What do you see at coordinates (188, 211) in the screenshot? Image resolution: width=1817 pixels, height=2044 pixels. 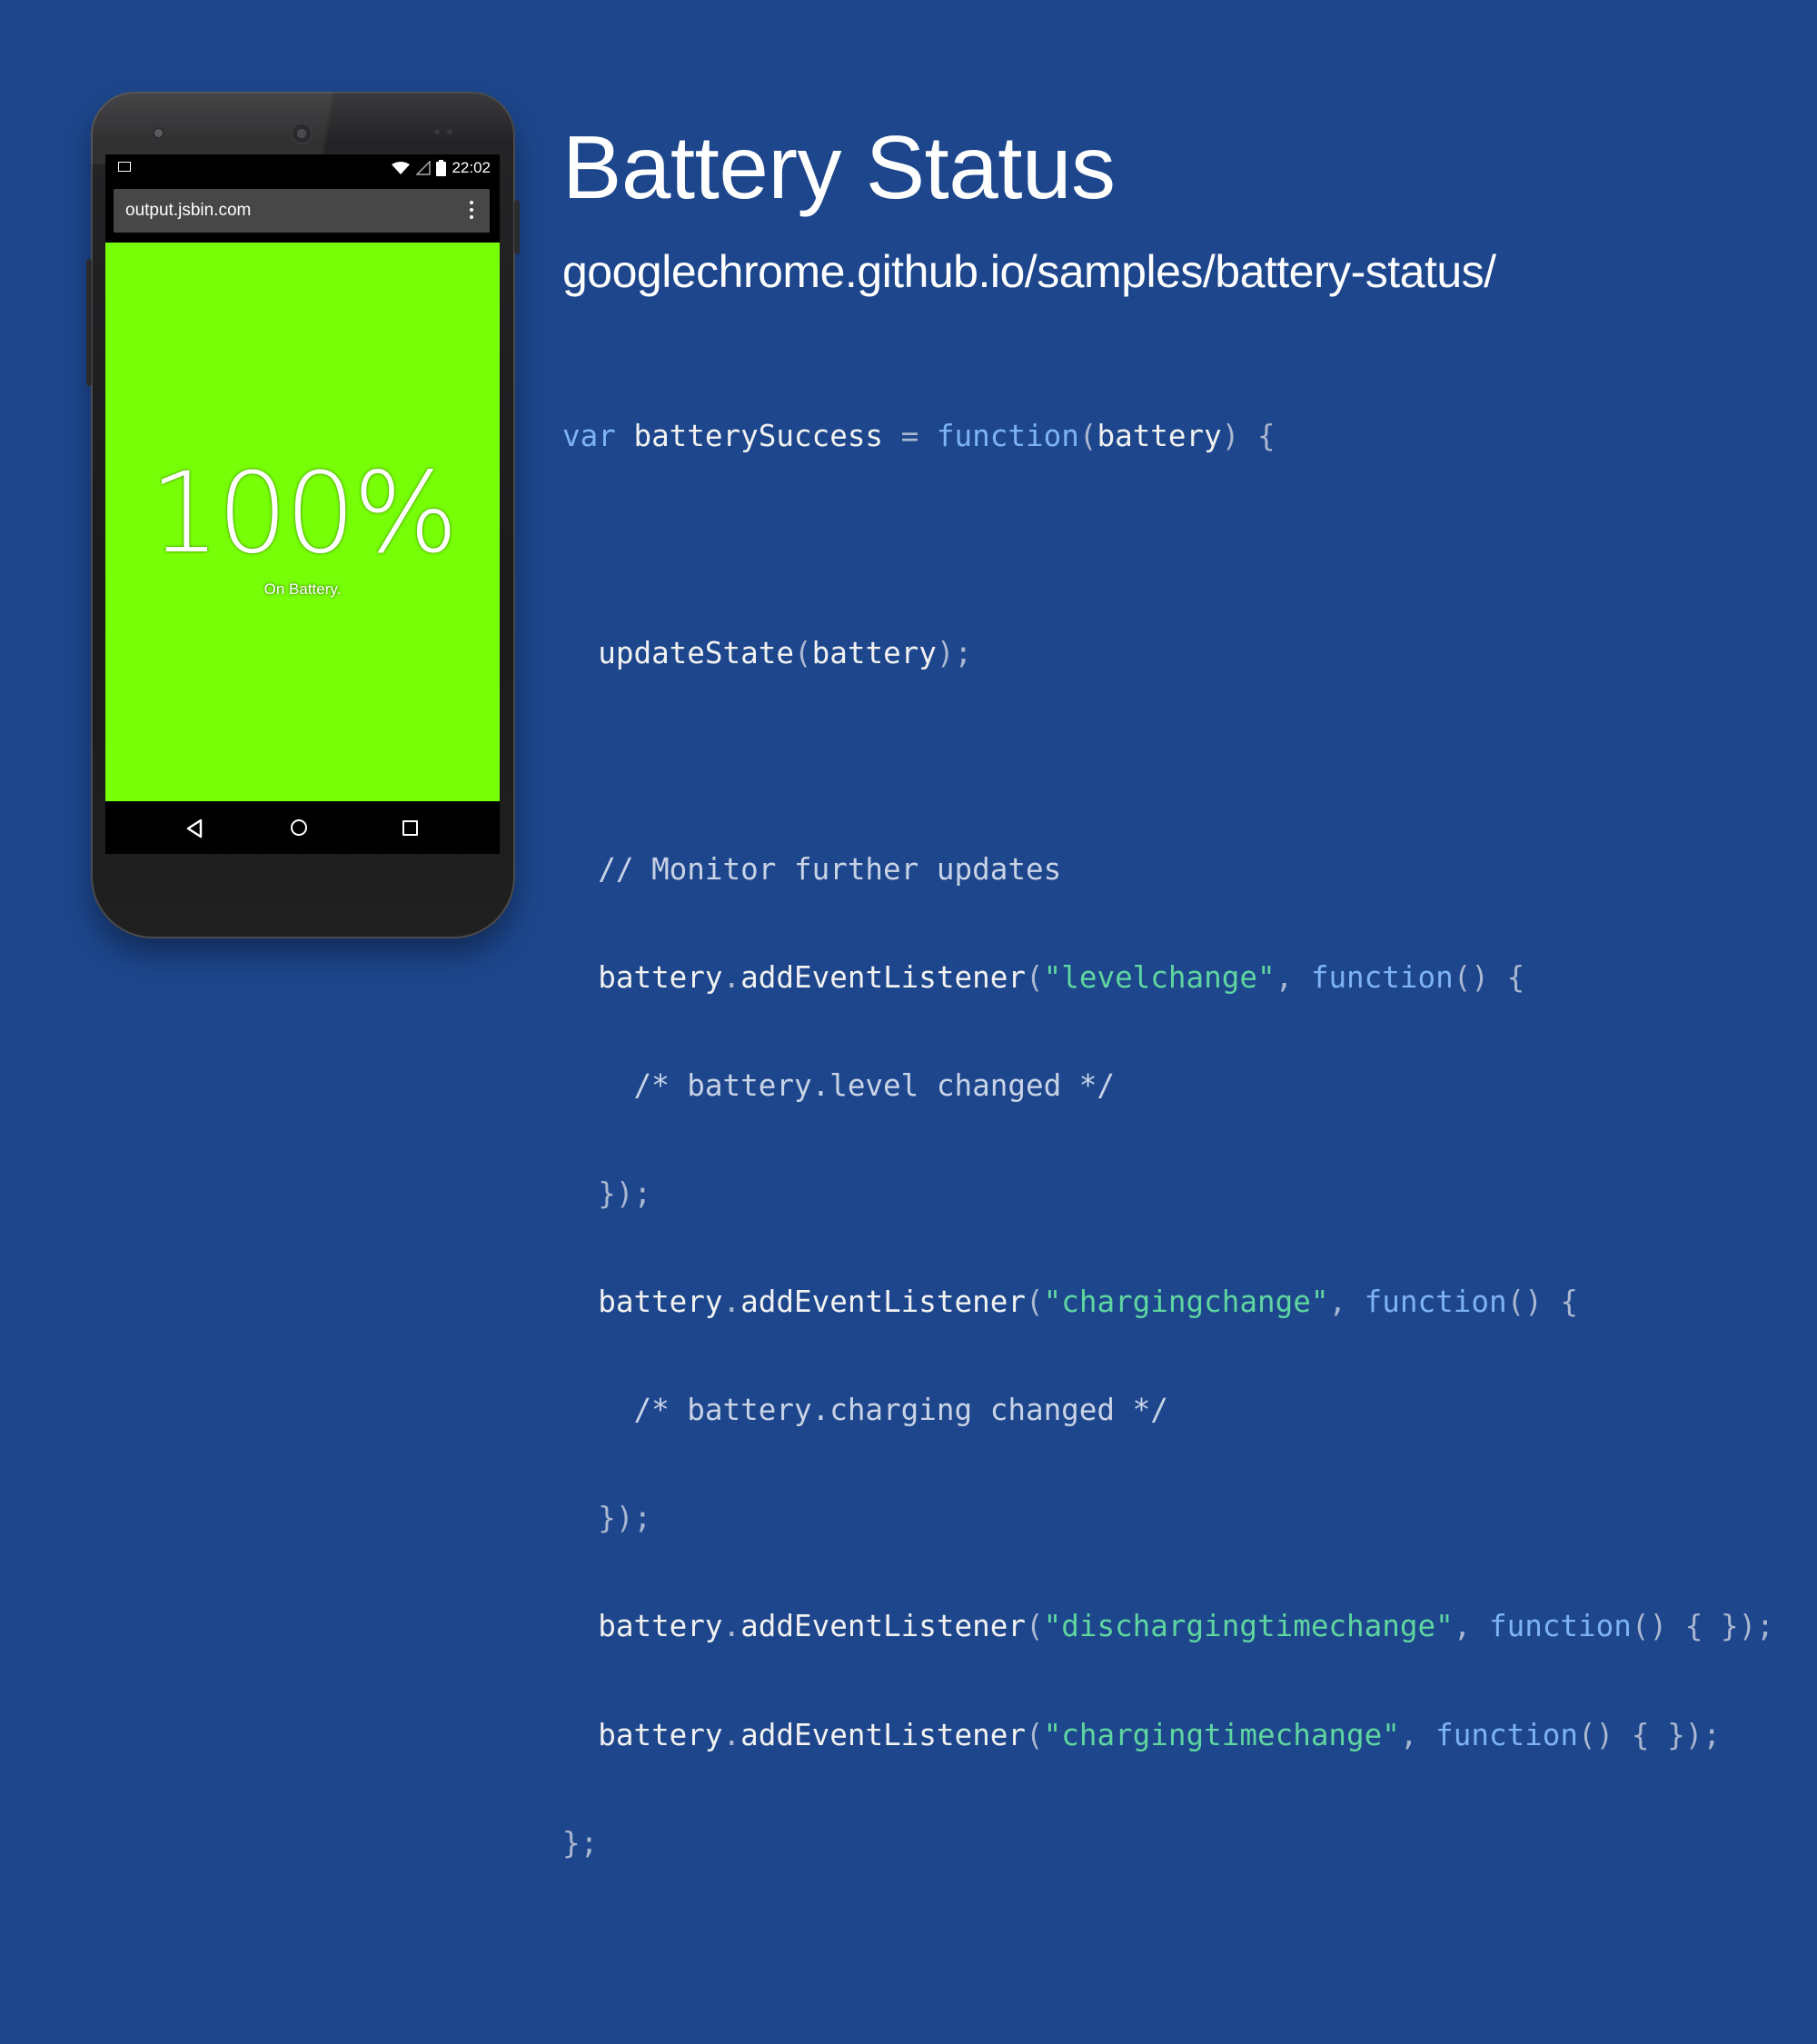 I see `url-text: output.jsbin.com` at bounding box center [188, 211].